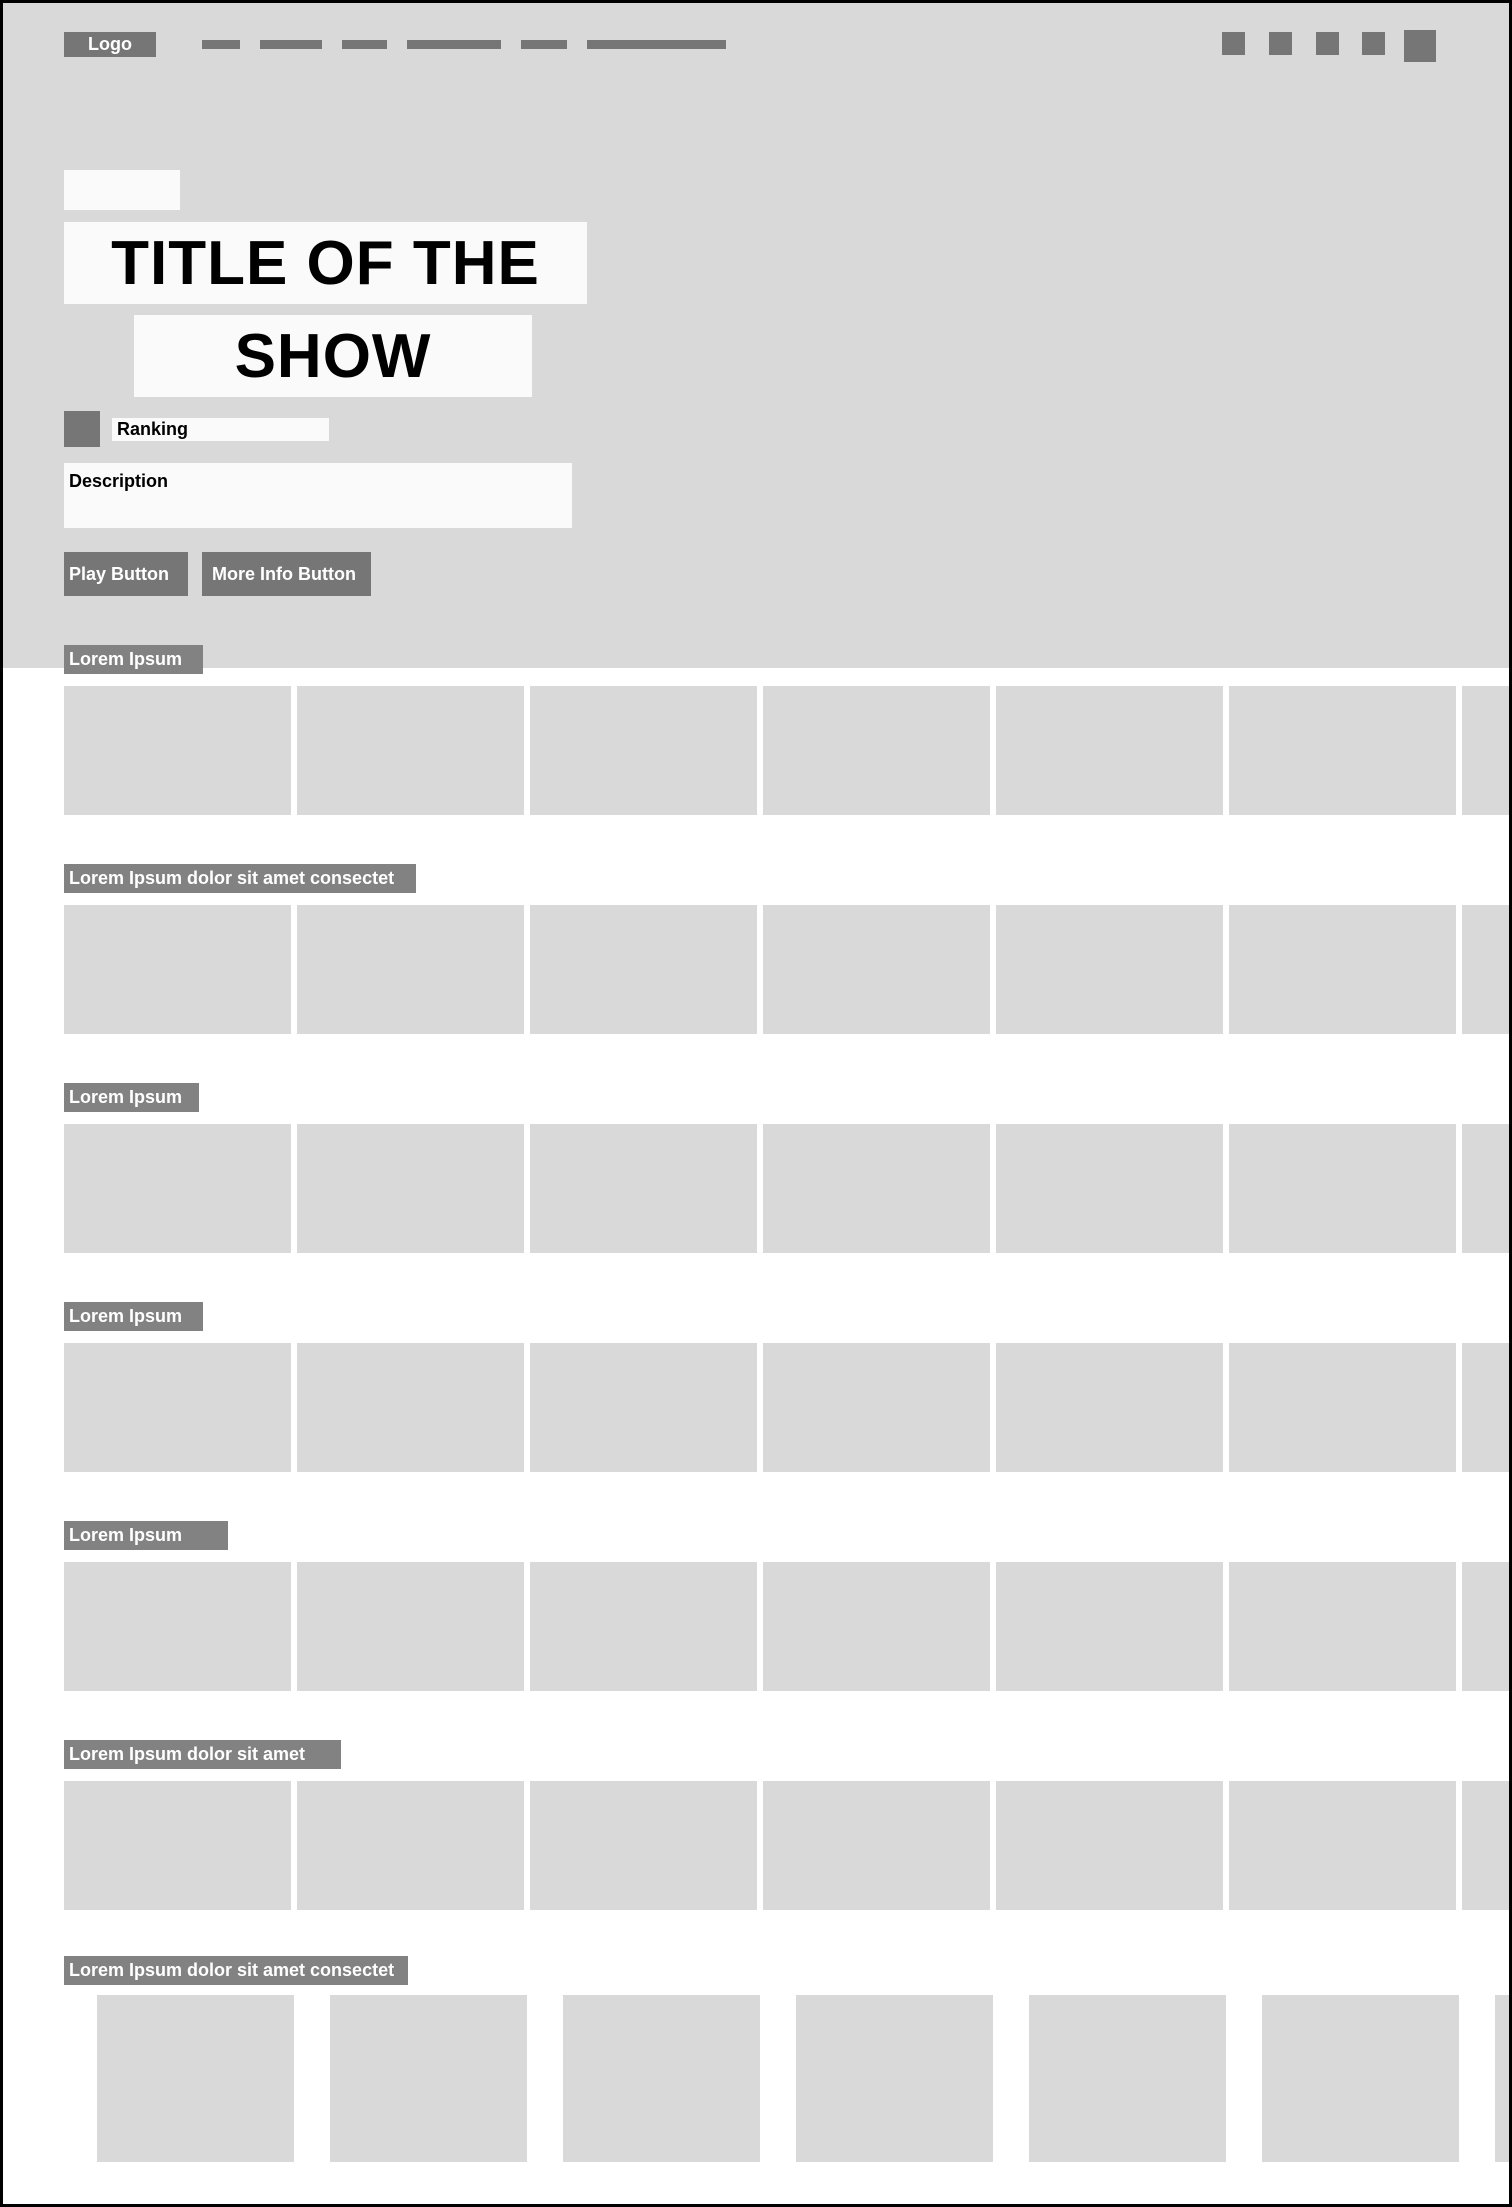 The height and width of the screenshot is (2207, 1512). Describe the element at coordinates (110, 44) in the screenshot. I see `logo: Logo` at that location.